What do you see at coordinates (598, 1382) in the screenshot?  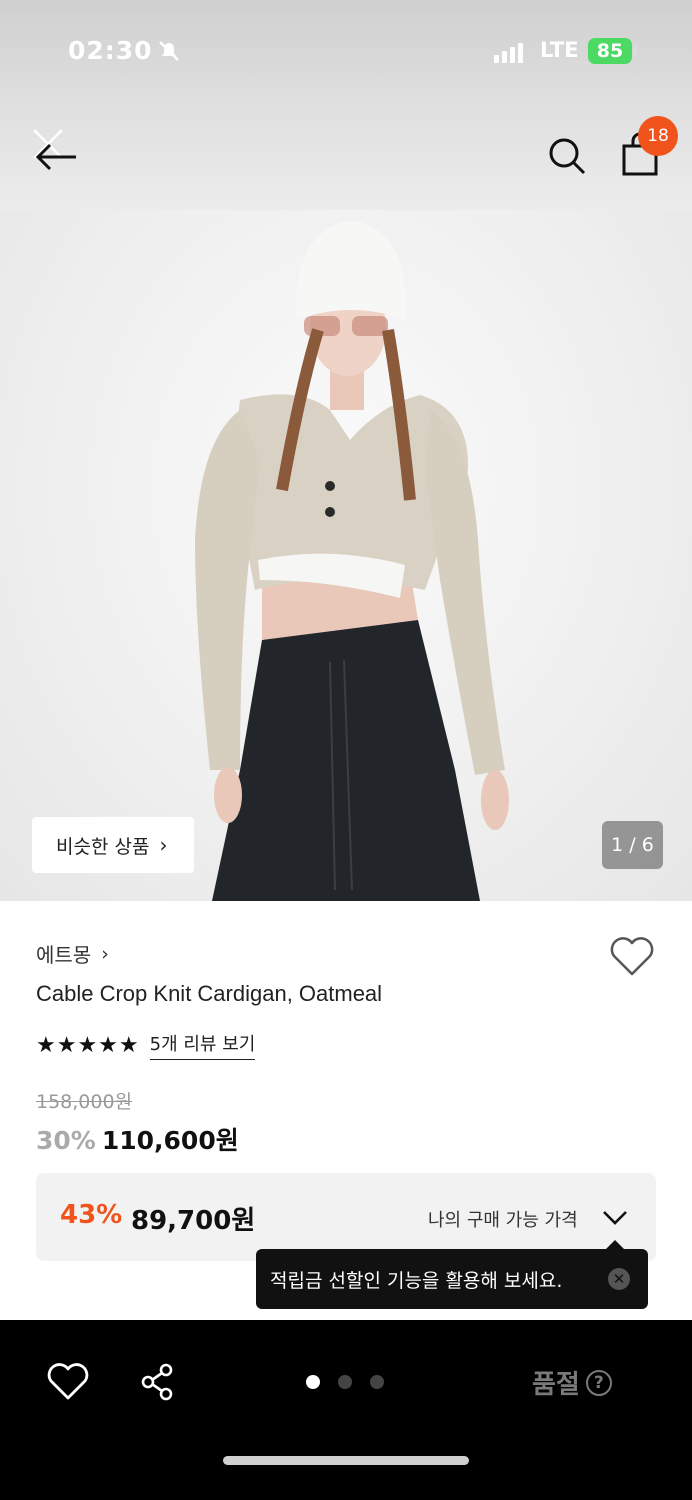 I see `help-icon: ?` at bounding box center [598, 1382].